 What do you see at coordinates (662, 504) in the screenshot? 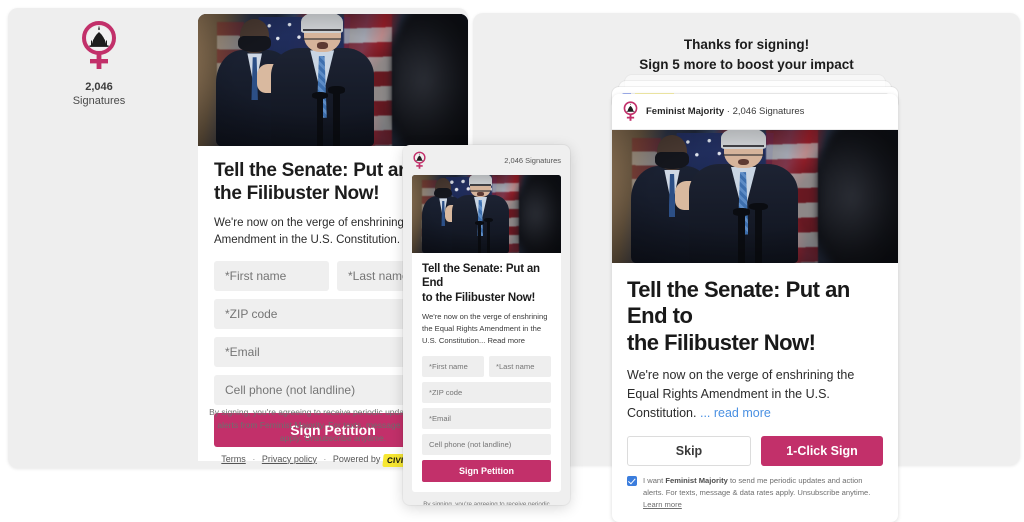
I see `learn-more-link: Learn more` at bounding box center [662, 504].